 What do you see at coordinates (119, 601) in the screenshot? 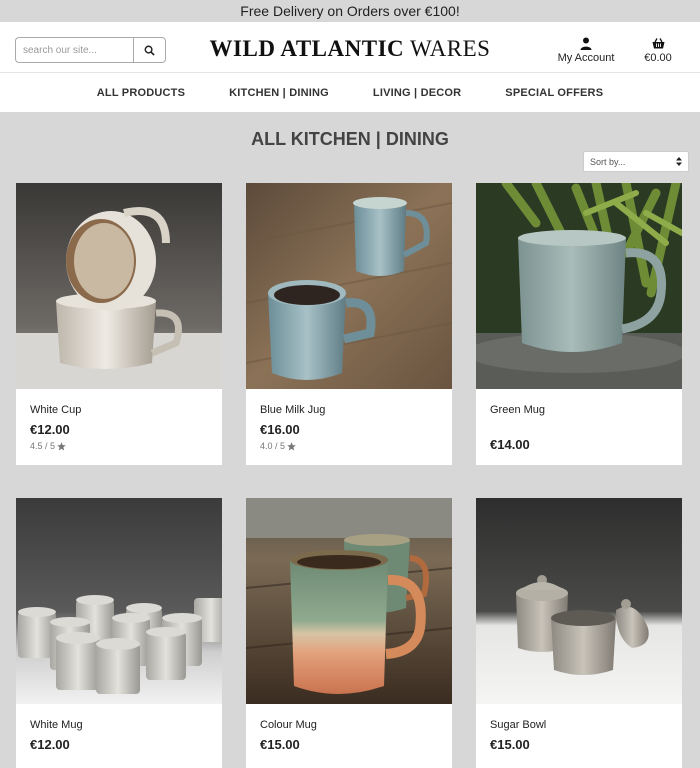
I see `product-image-white-mug` at bounding box center [119, 601].